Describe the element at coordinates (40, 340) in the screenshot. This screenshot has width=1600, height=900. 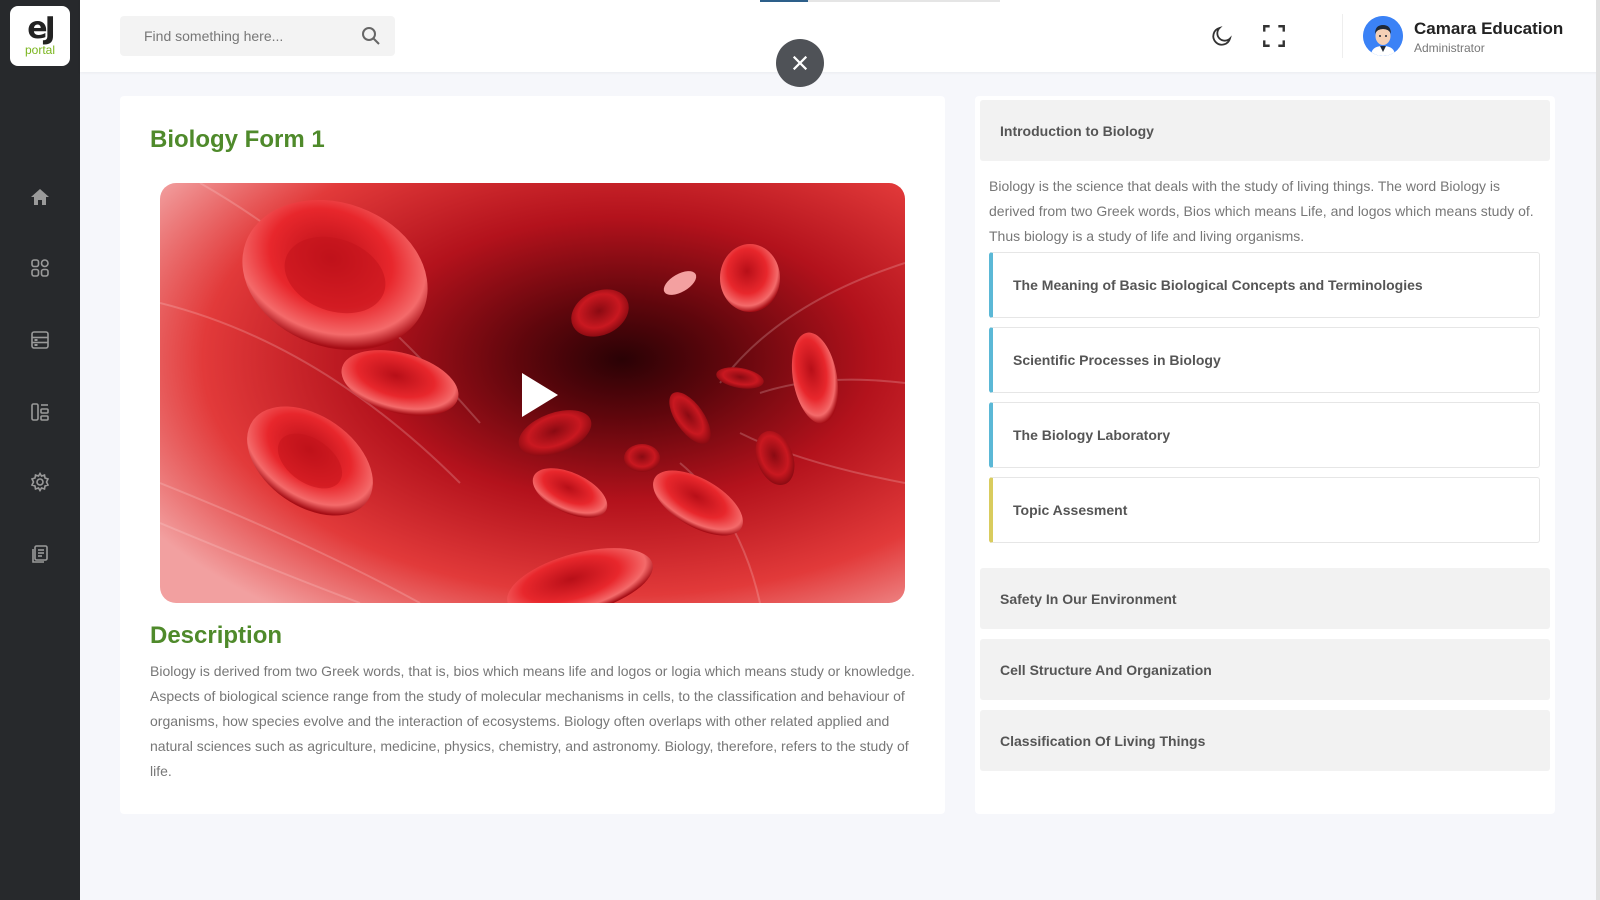
I see `sidebar-list-icon` at that location.